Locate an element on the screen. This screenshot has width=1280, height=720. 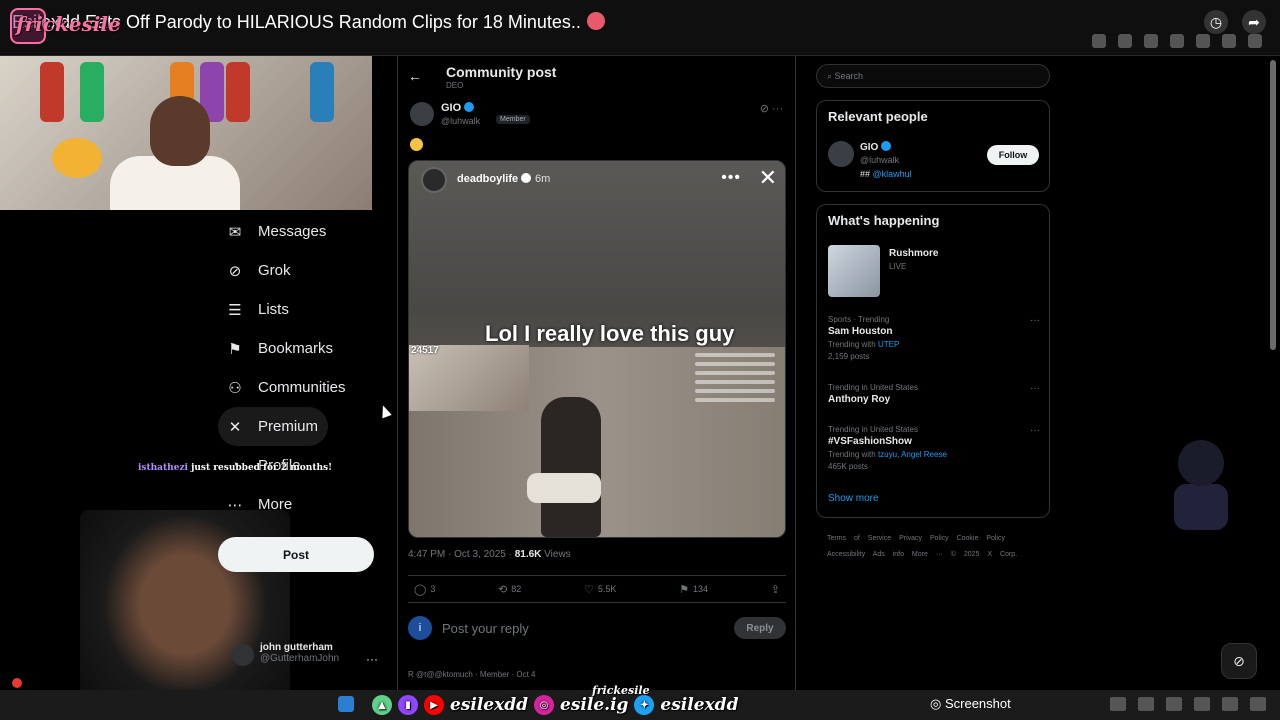
streamer-name-overlay: frickesile is located at coordinates (68, 24).